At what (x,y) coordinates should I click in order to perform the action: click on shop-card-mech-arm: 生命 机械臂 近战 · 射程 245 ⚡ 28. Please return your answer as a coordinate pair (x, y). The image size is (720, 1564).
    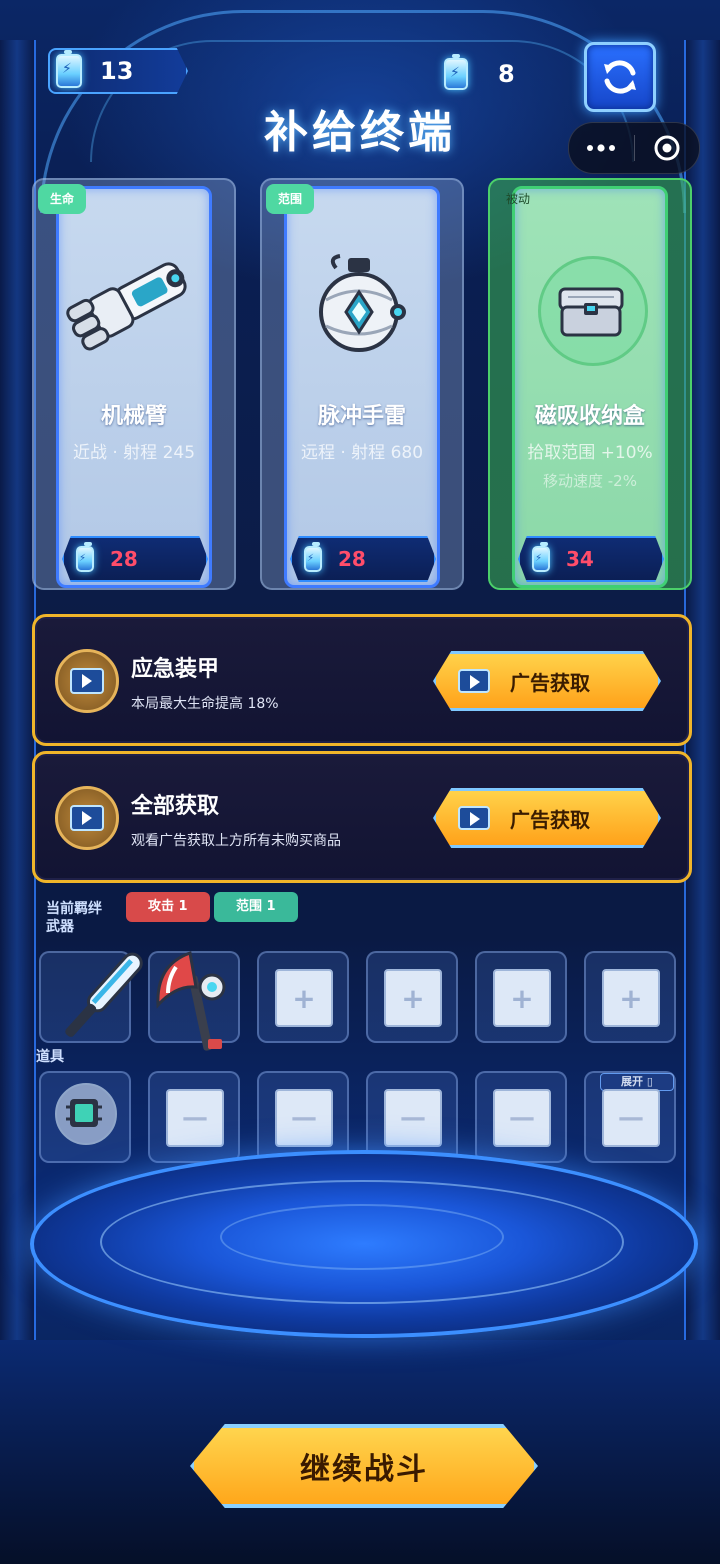
    Looking at the image, I should click on (134, 384).